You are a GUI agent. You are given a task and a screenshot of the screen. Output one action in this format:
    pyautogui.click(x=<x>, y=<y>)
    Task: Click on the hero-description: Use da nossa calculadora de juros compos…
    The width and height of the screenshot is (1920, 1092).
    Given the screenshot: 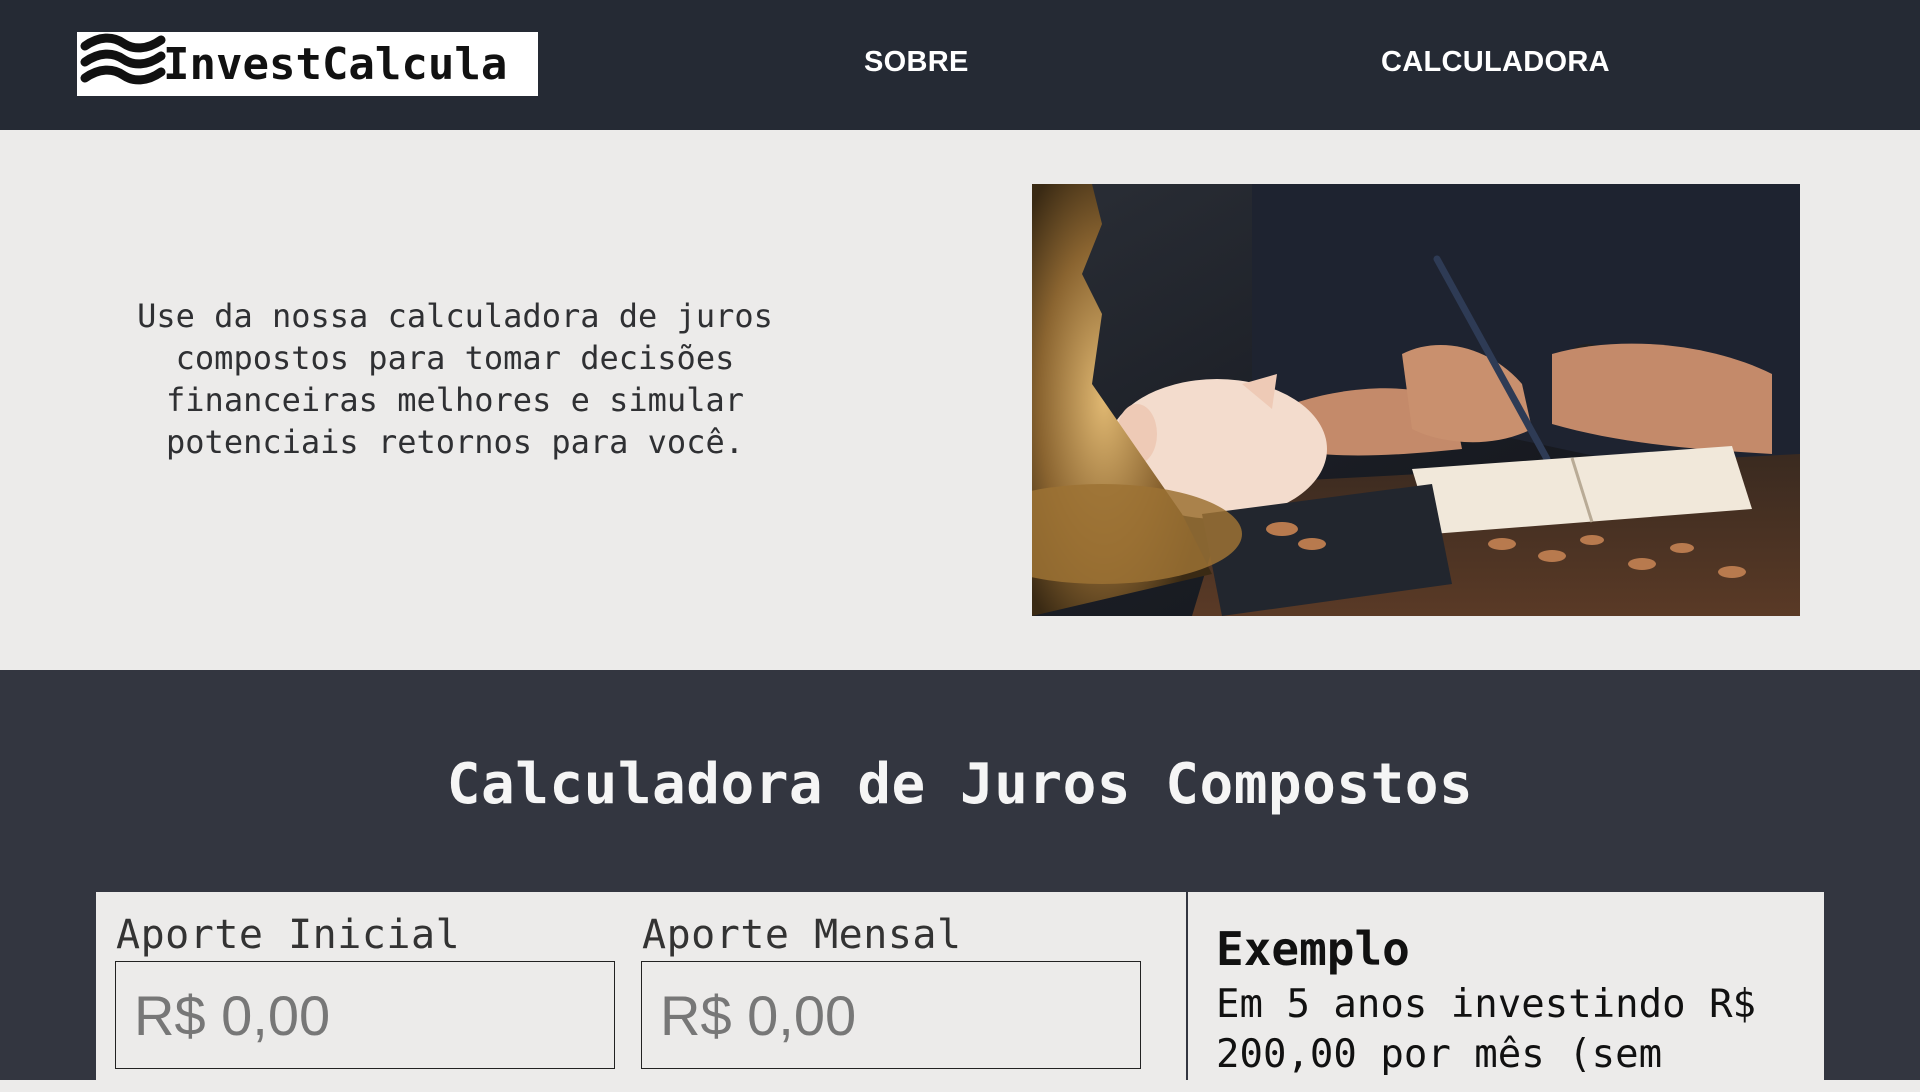 What is the action you would take?
    pyautogui.click(x=455, y=379)
    